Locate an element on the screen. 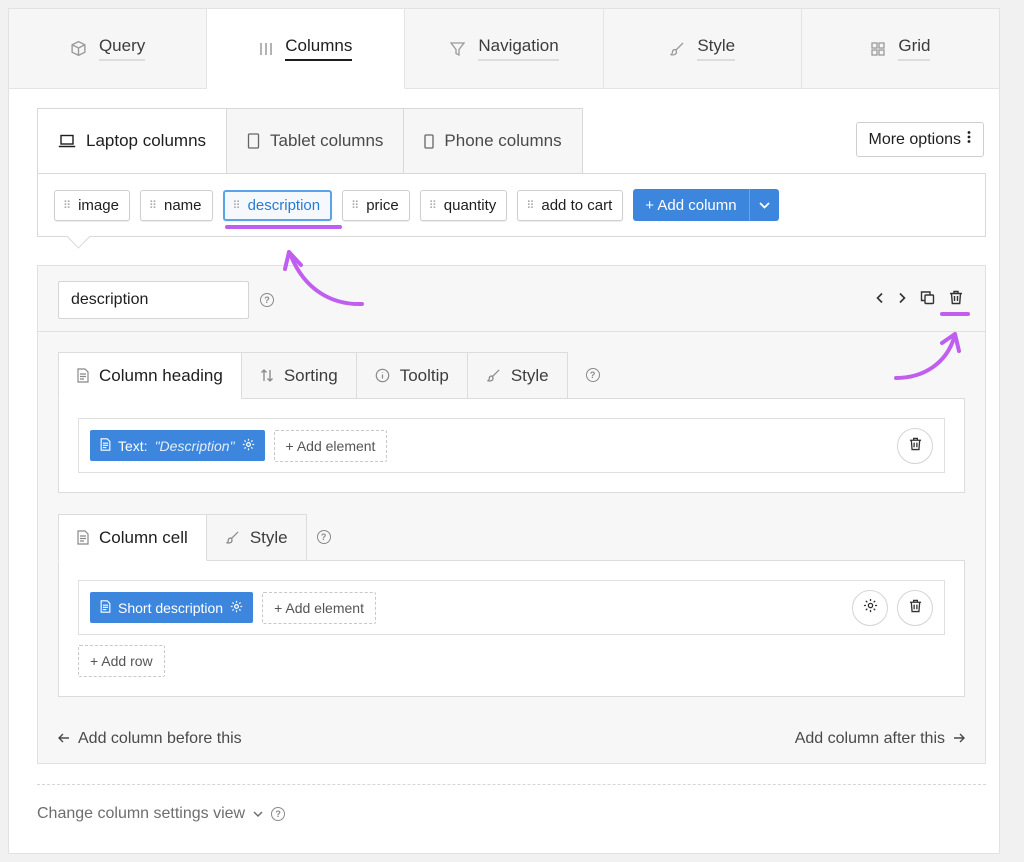 This screenshot has width=1024, height=862. tab-navigation: Navigation is located at coordinates (504, 49).